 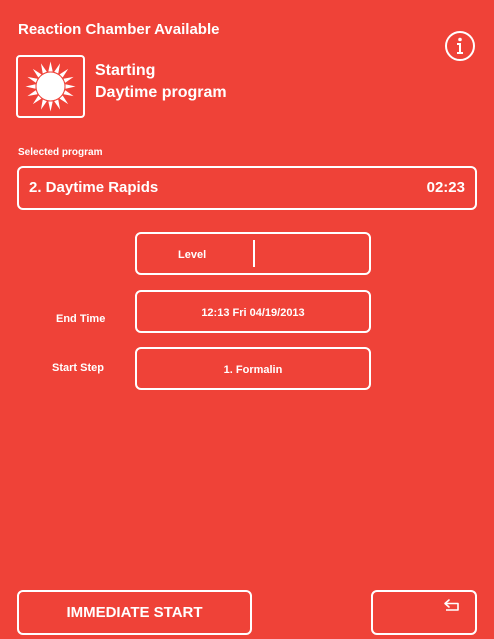 What do you see at coordinates (445, 187) in the screenshot?
I see `program-duration: 02:23` at bounding box center [445, 187].